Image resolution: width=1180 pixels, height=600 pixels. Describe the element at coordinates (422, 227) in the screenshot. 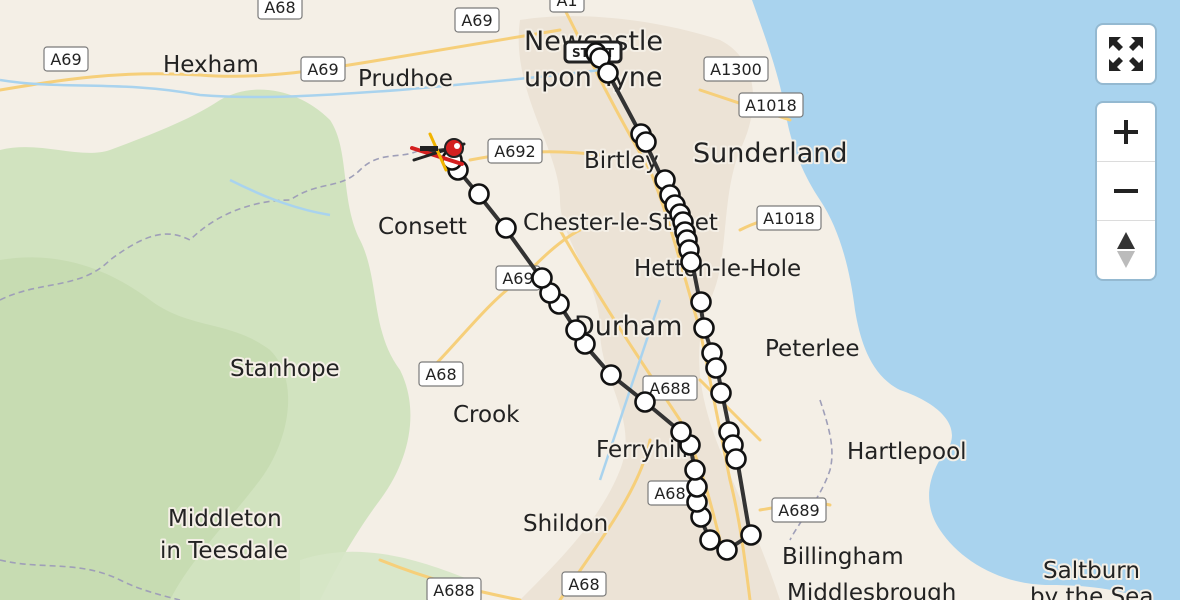

I see `place-label-consett: Consett` at that location.